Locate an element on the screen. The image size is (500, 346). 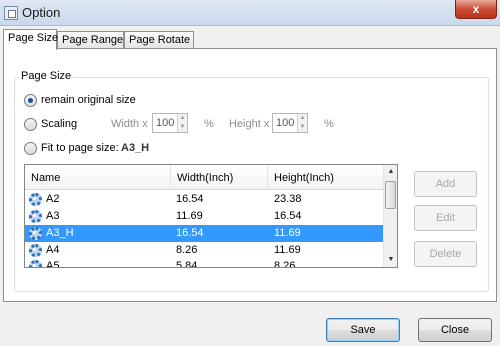
column-header-height: Height(Inch) is located at coordinates (326, 177).